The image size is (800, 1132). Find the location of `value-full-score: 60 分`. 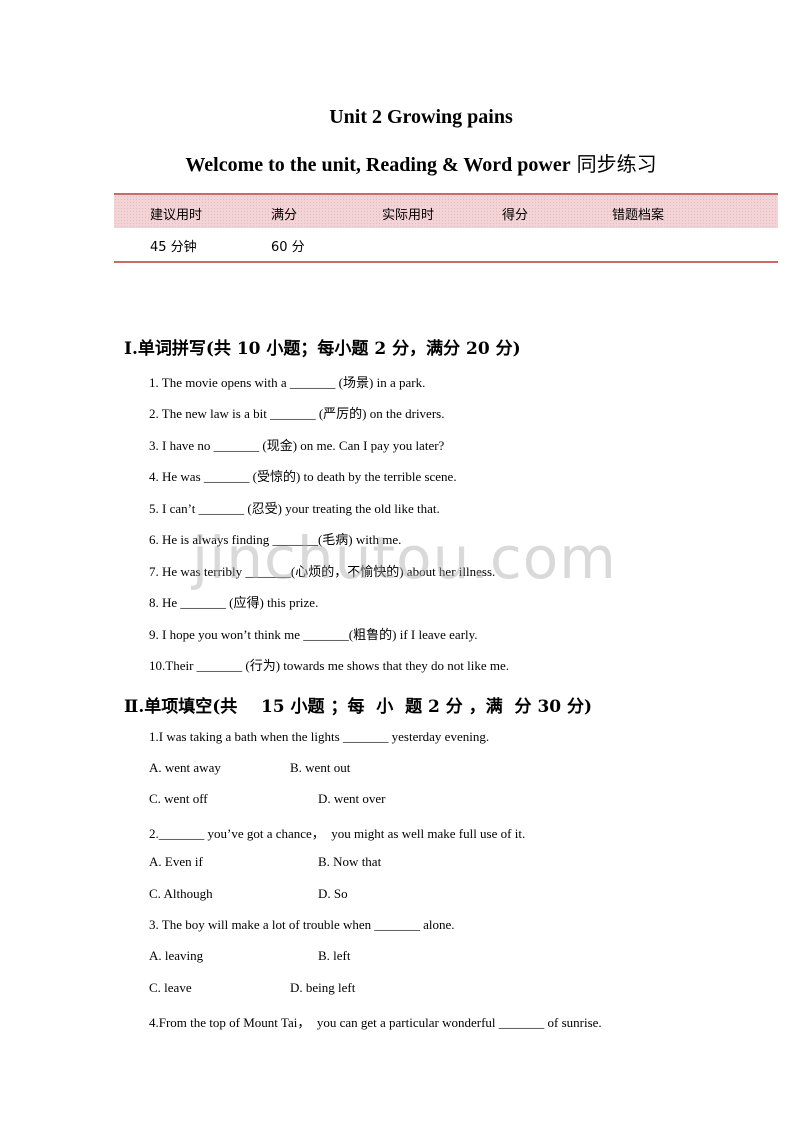

value-full-score: 60 分 is located at coordinates (288, 247).